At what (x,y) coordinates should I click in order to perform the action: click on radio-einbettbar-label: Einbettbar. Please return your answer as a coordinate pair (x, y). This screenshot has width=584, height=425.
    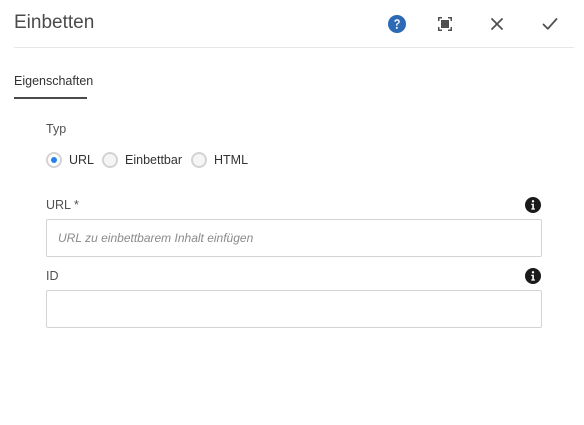
    Looking at the image, I should click on (153, 160).